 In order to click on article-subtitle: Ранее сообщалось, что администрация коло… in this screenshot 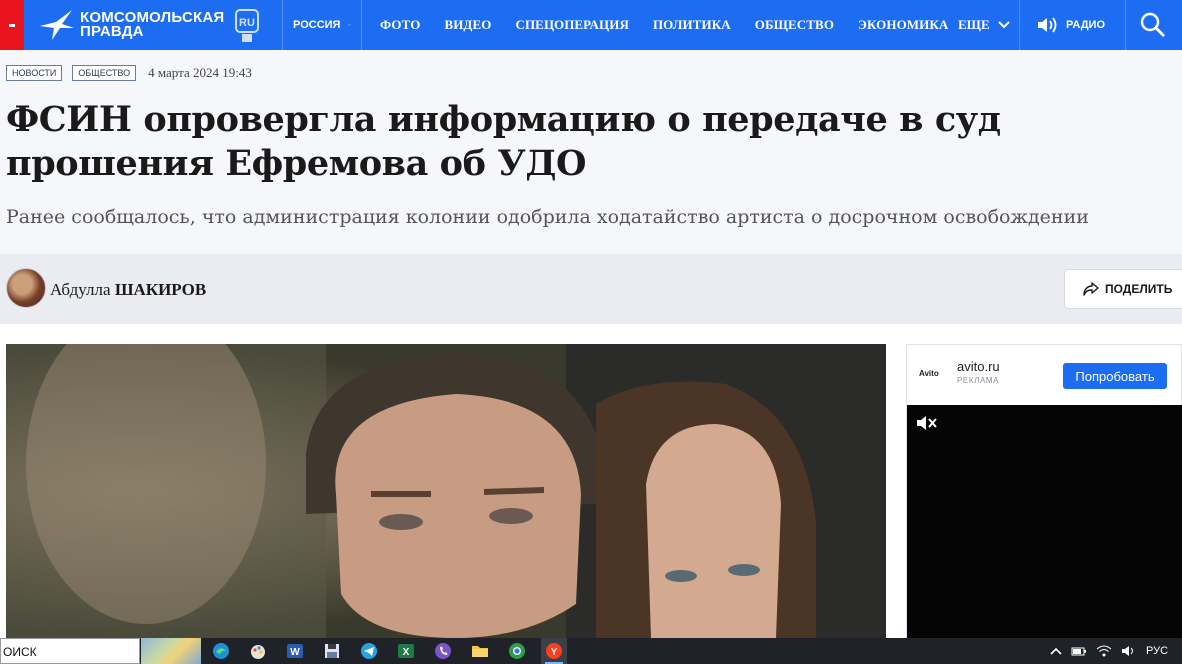, I will do `click(547, 217)`.